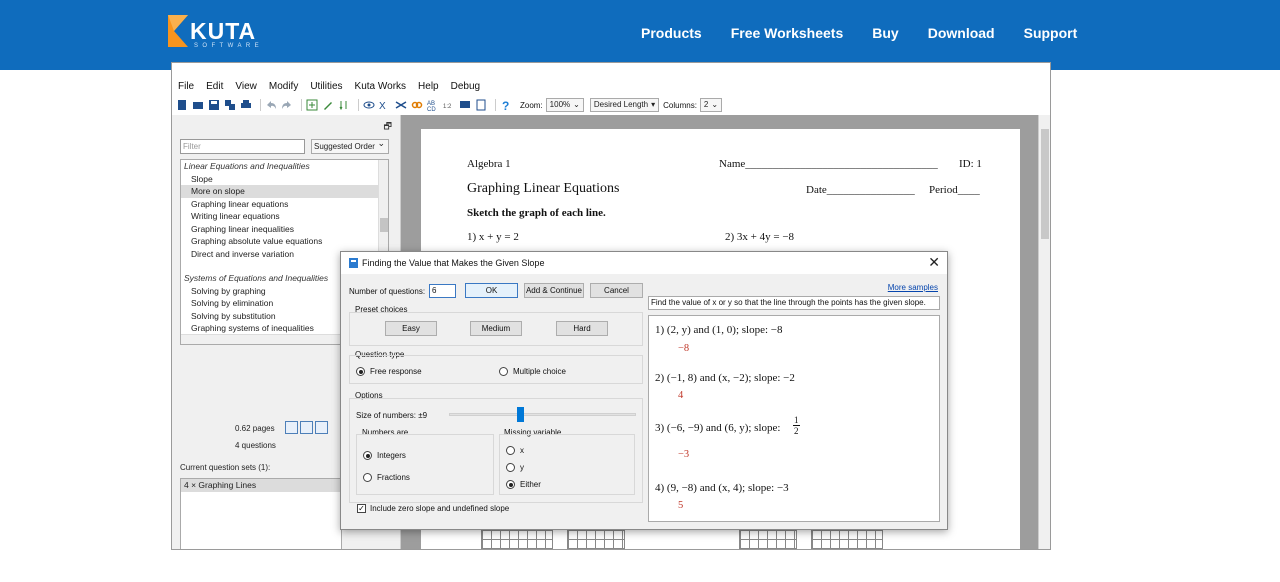  I want to click on columns-select: 2 ⌄, so click(711, 105).